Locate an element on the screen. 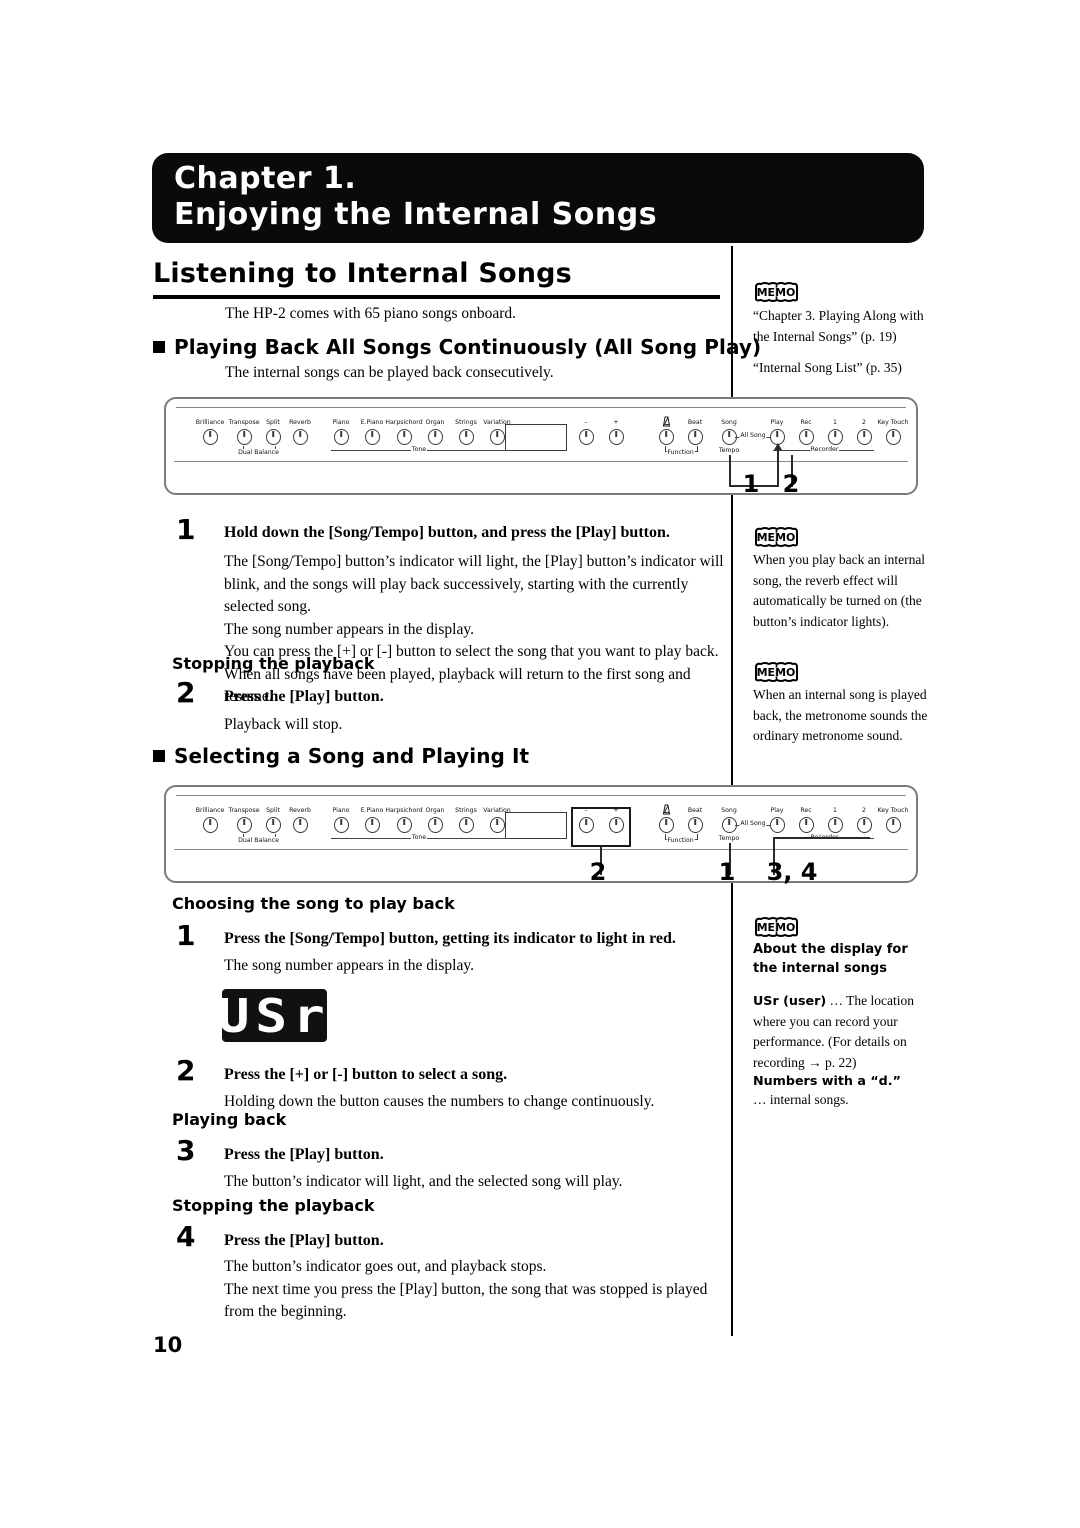 This screenshot has height=1528, width=1080. panel-play-knob is located at coordinates (777, 825).